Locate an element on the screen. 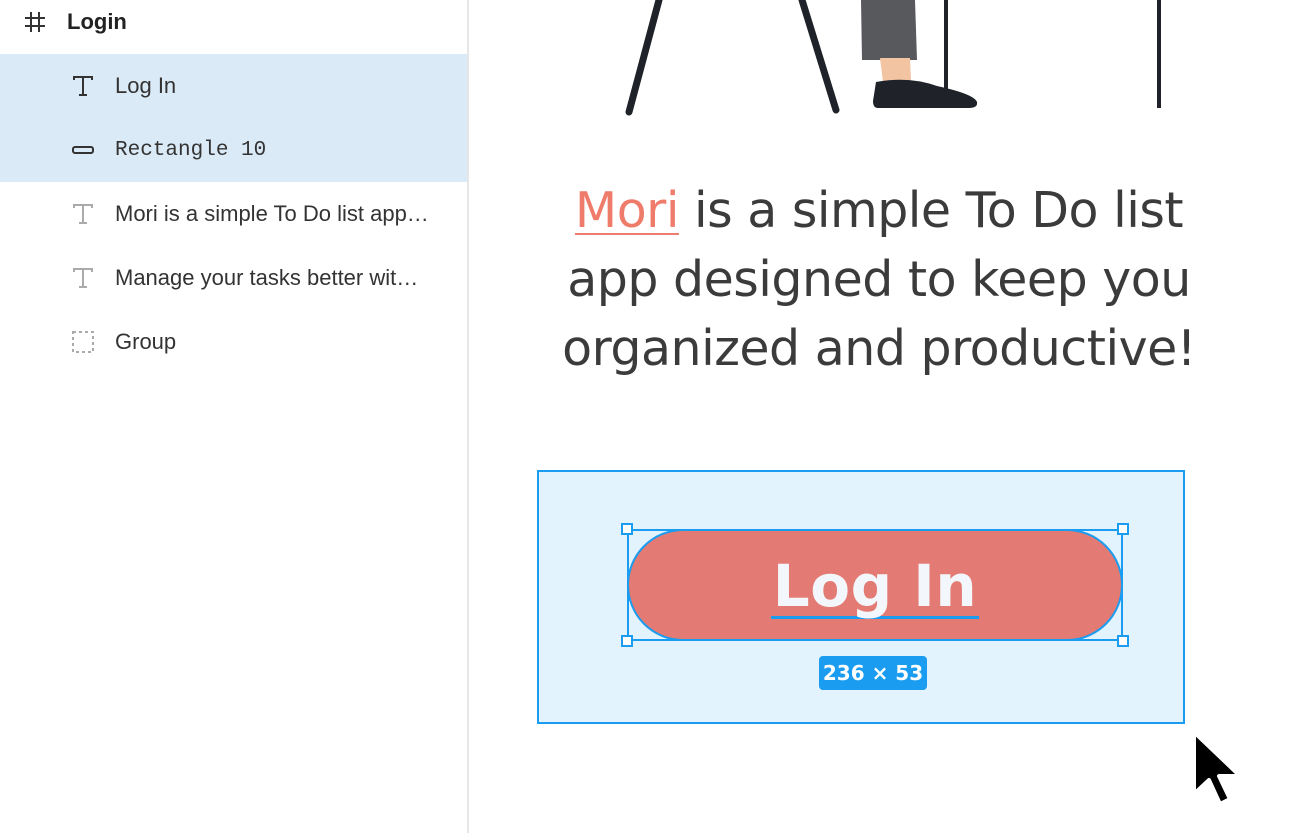 The width and height of the screenshot is (1309, 833). layer-frame-login: Login is located at coordinates (233, 27).